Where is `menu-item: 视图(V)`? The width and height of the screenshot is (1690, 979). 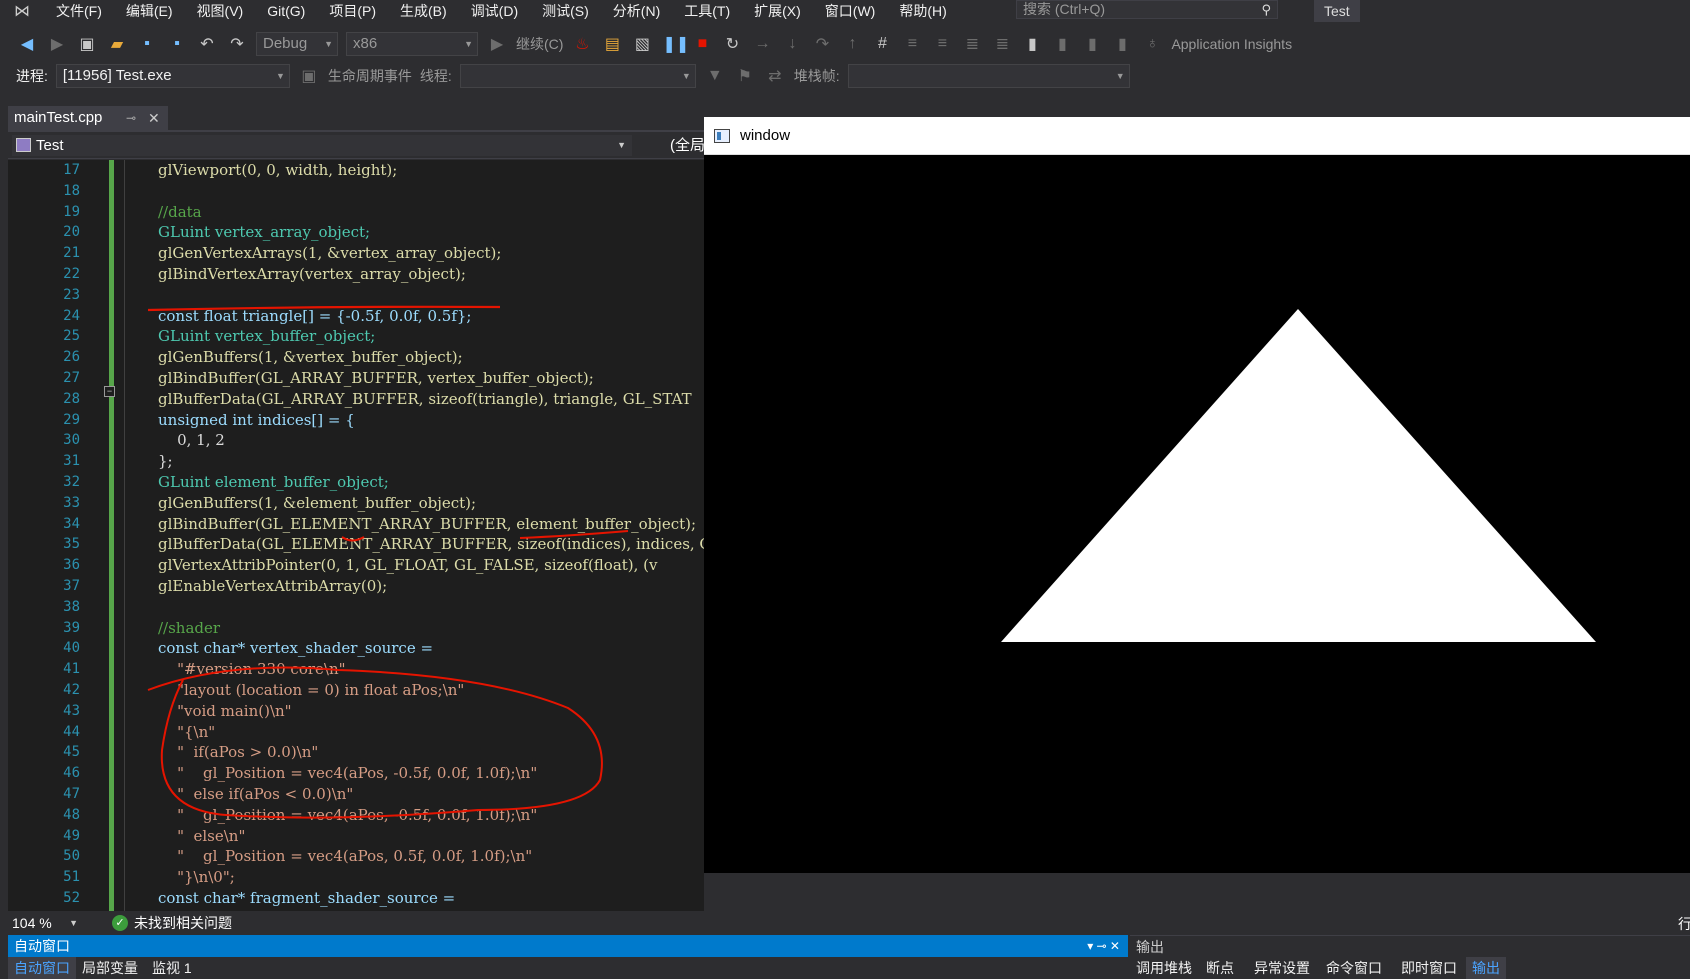
menu-item: 视图(V) is located at coordinates (220, 11).